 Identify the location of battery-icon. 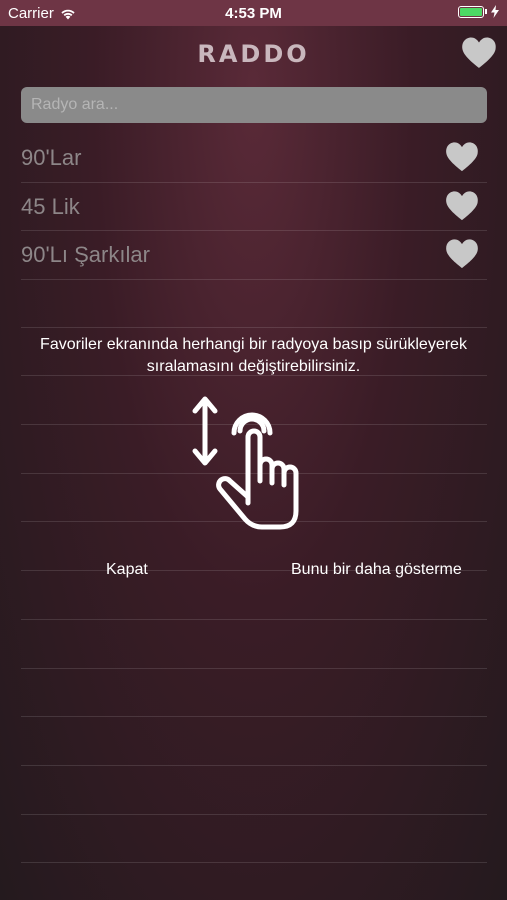
(471, 11).